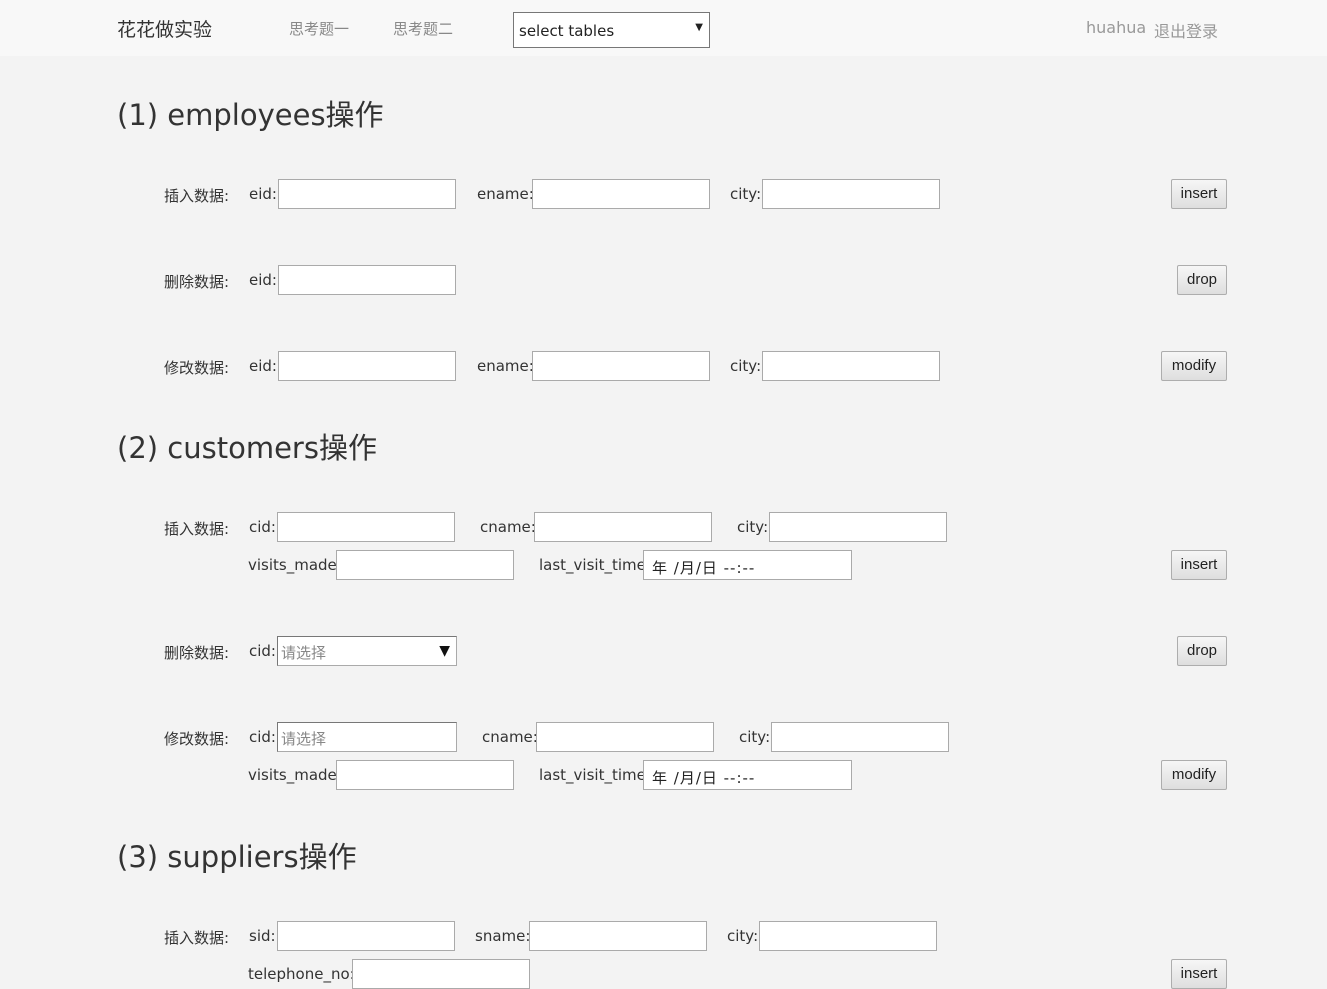  What do you see at coordinates (848, 936) in the screenshot?
I see `suppliers-insert-city-input` at bounding box center [848, 936].